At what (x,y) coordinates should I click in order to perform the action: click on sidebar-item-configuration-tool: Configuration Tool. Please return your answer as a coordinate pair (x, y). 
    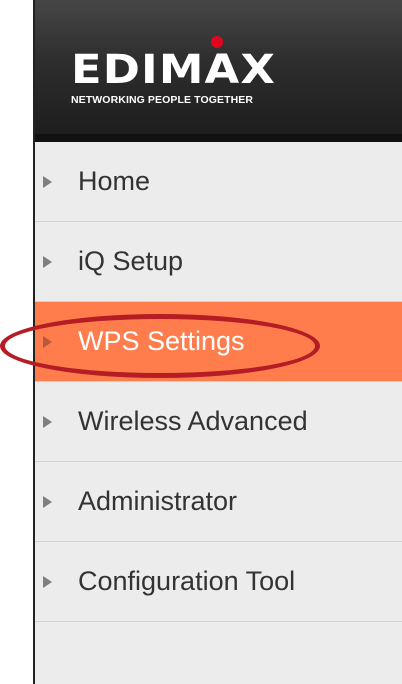
    Looking at the image, I should click on (218, 582).